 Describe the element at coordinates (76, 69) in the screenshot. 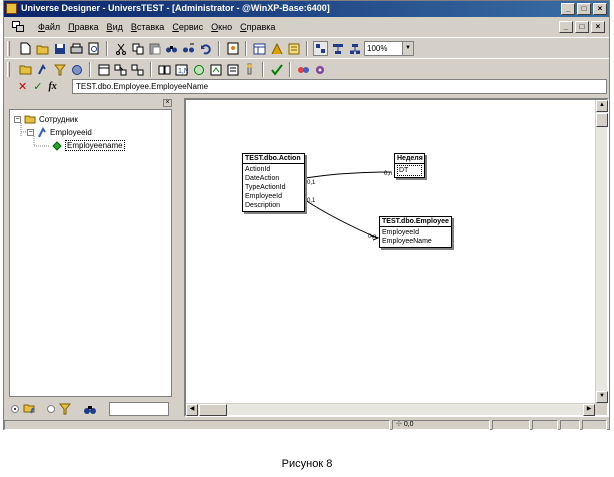

I see `hierarchy-icon` at that location.